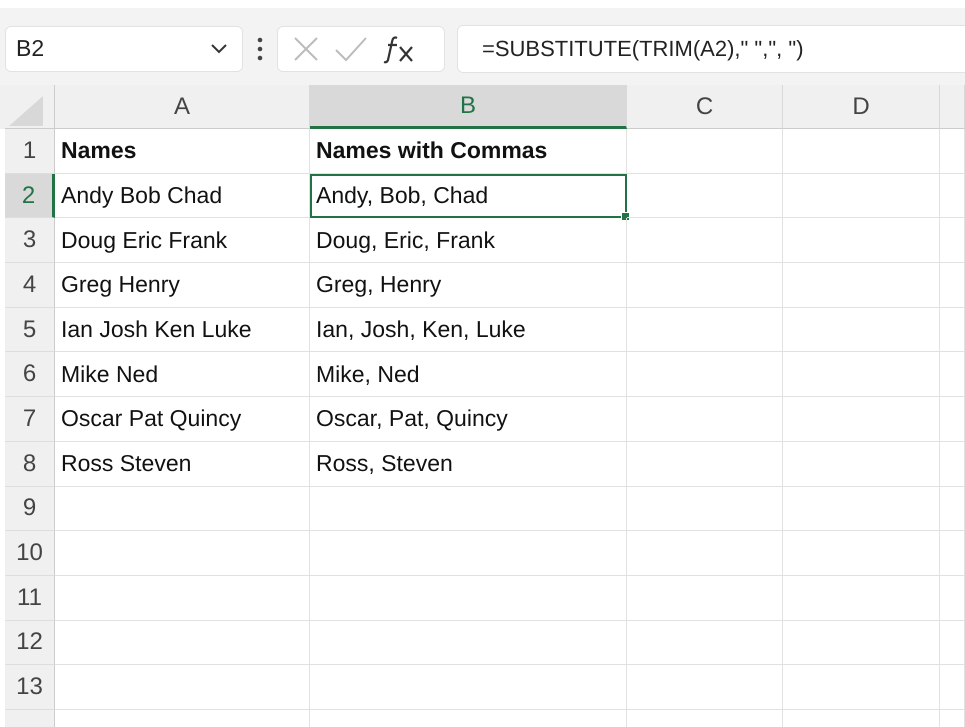 Image resolution: width=965 pixels, height=727 pixels. I want to click on table-cell: Oscar Pat Quincy, so click(182, 419).